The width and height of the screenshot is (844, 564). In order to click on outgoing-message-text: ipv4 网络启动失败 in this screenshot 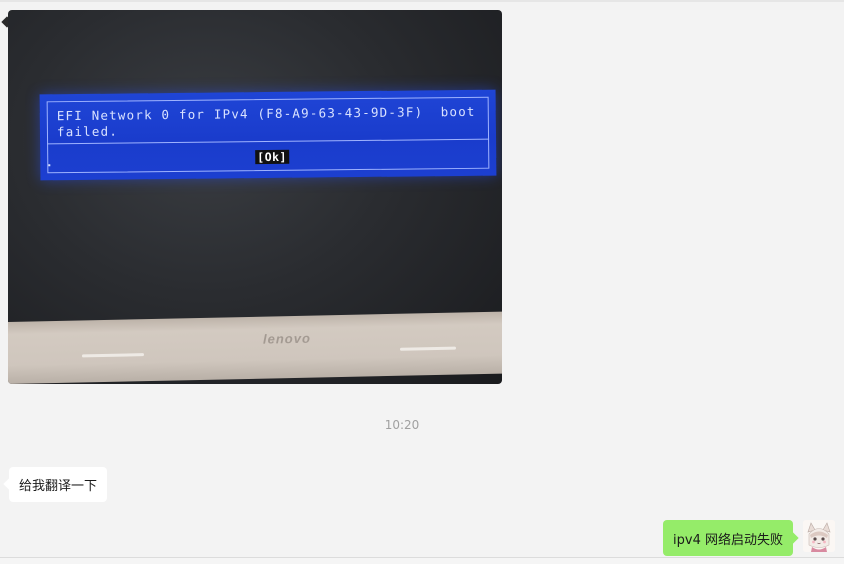, I will do `click(728, 540)`.